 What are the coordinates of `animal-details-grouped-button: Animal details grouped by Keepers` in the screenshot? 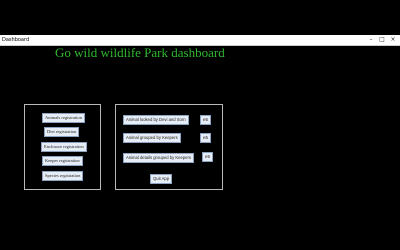 It's located at (158, 158).